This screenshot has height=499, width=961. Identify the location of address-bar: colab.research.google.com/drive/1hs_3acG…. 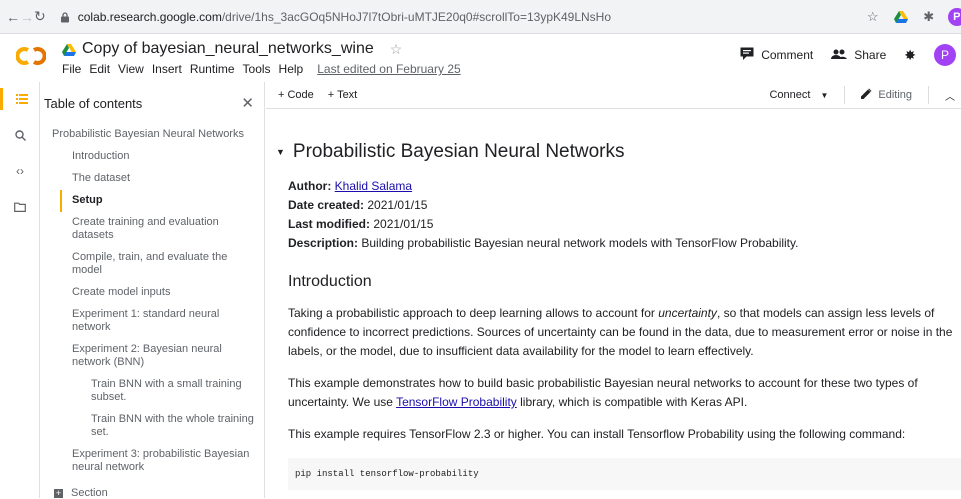
(455, 16).